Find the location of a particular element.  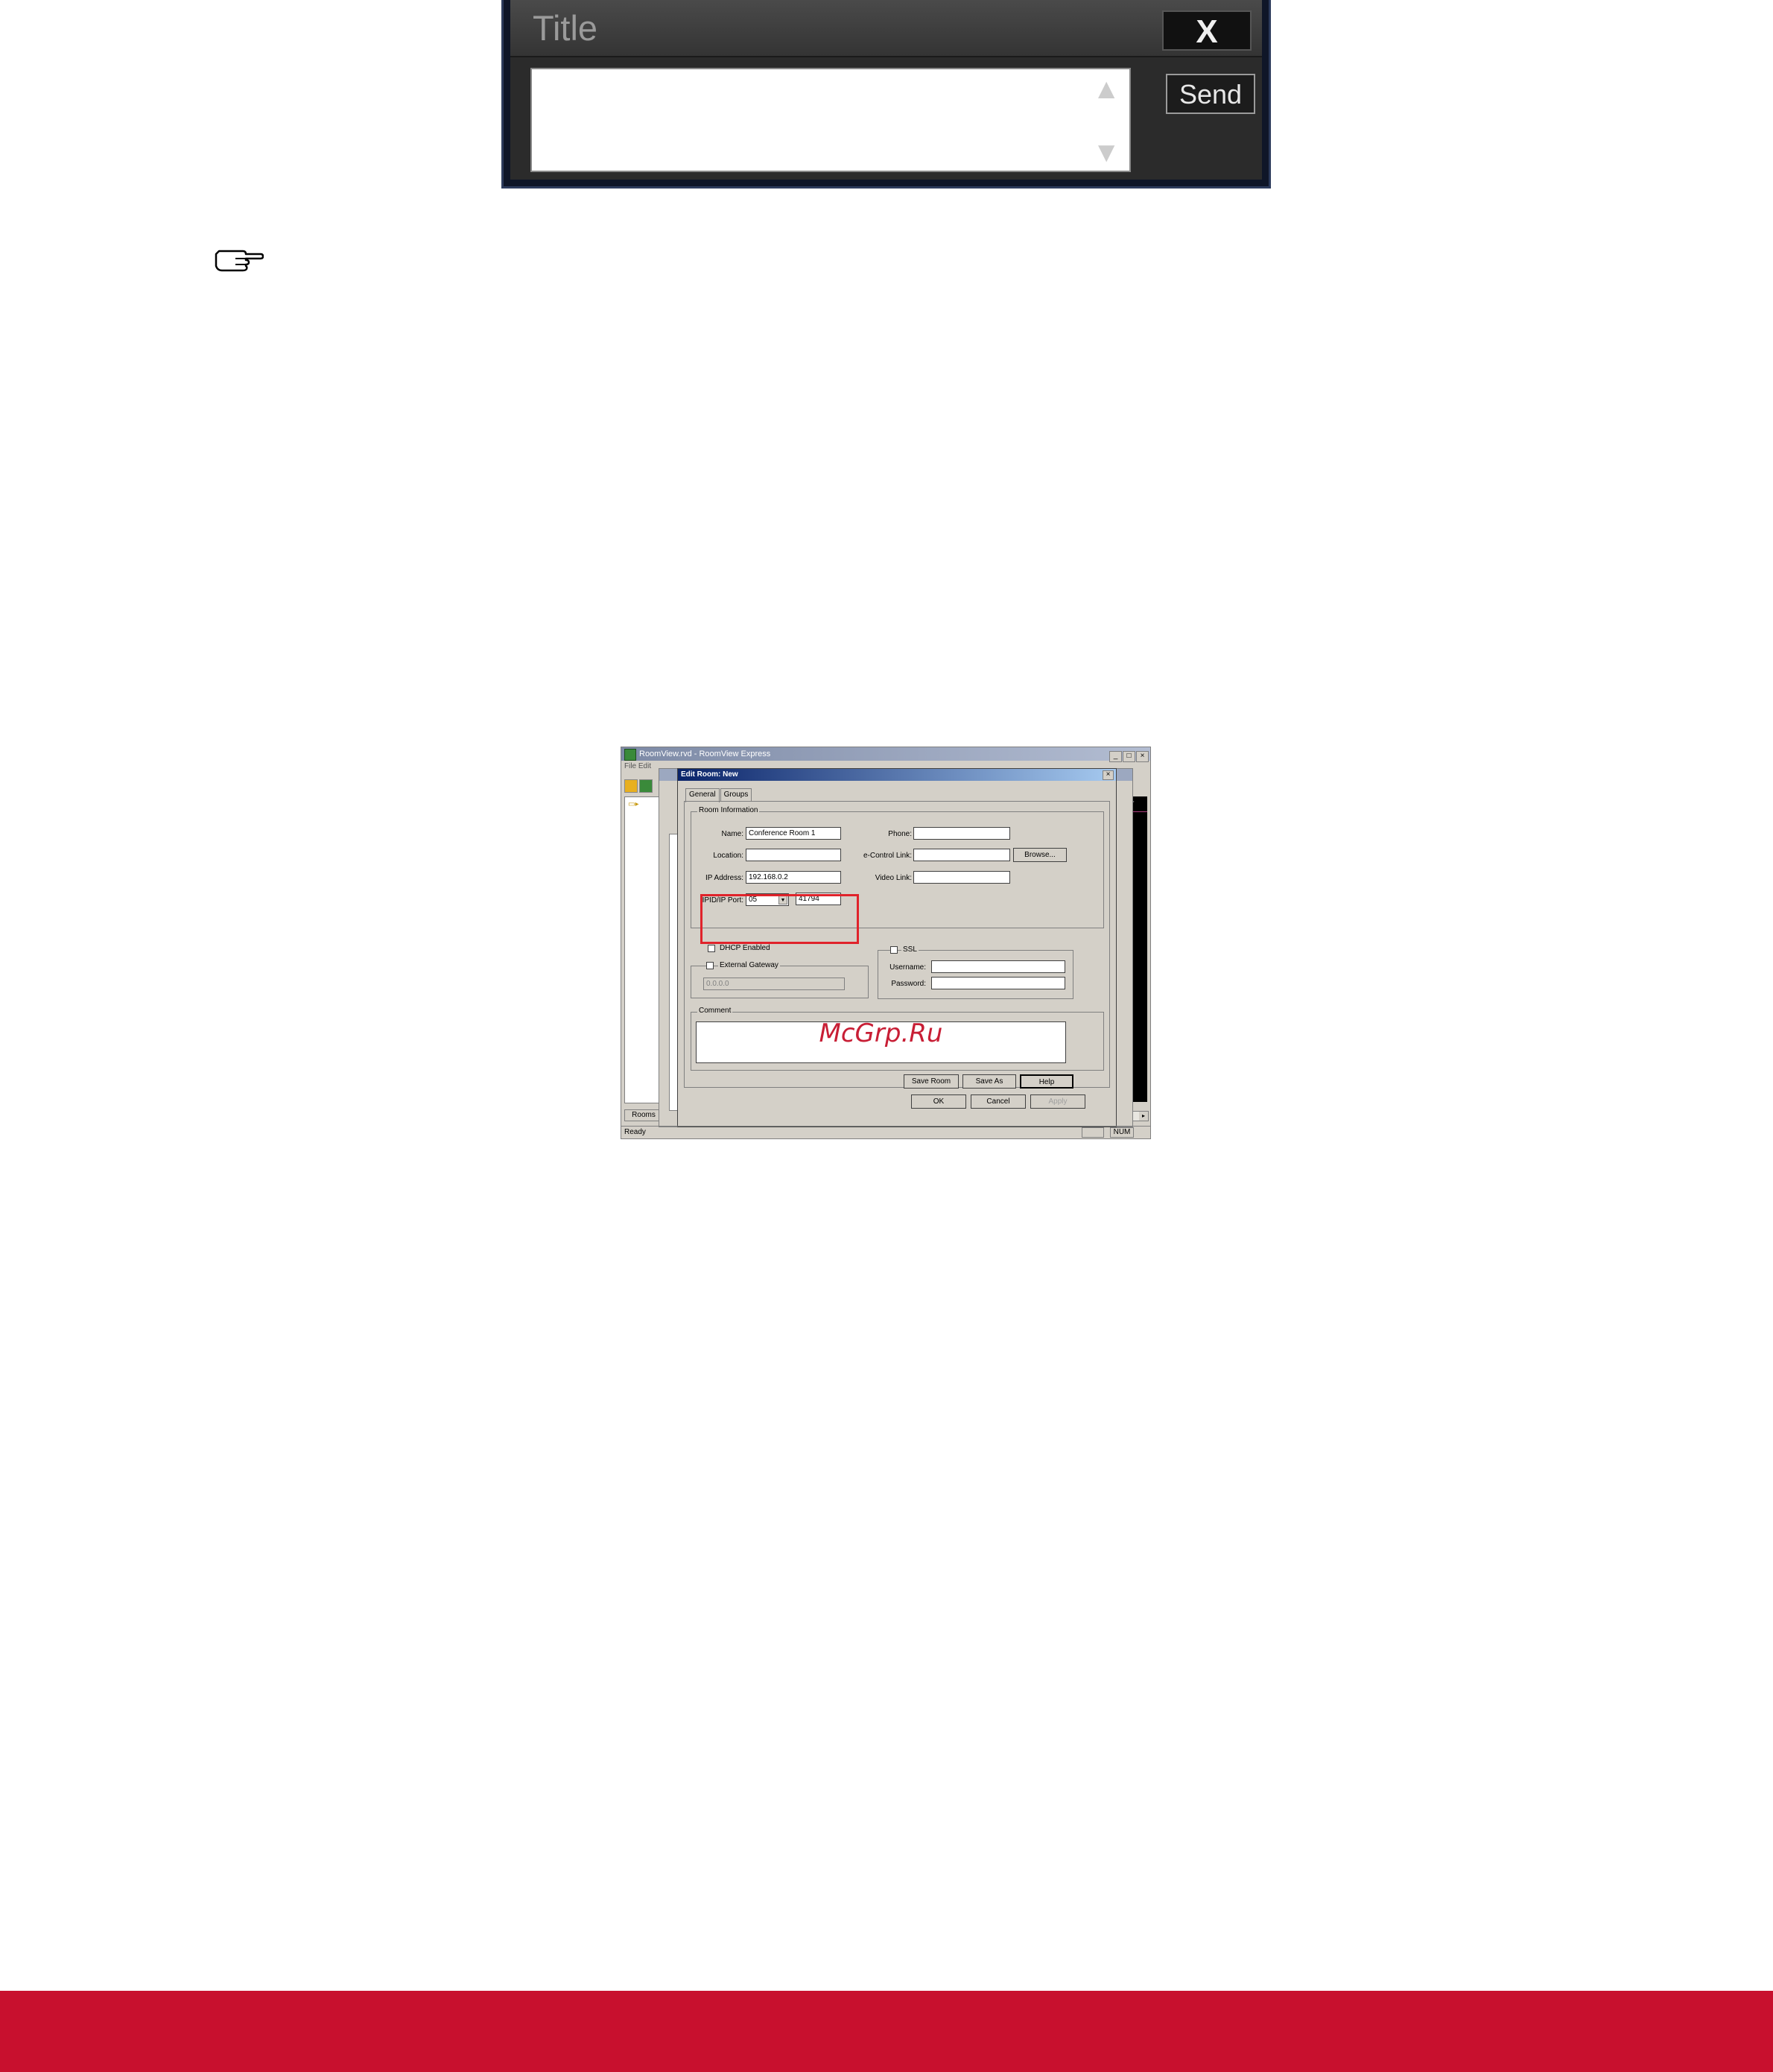

dialog-close-button: × is located at coordinates (1108, 775).